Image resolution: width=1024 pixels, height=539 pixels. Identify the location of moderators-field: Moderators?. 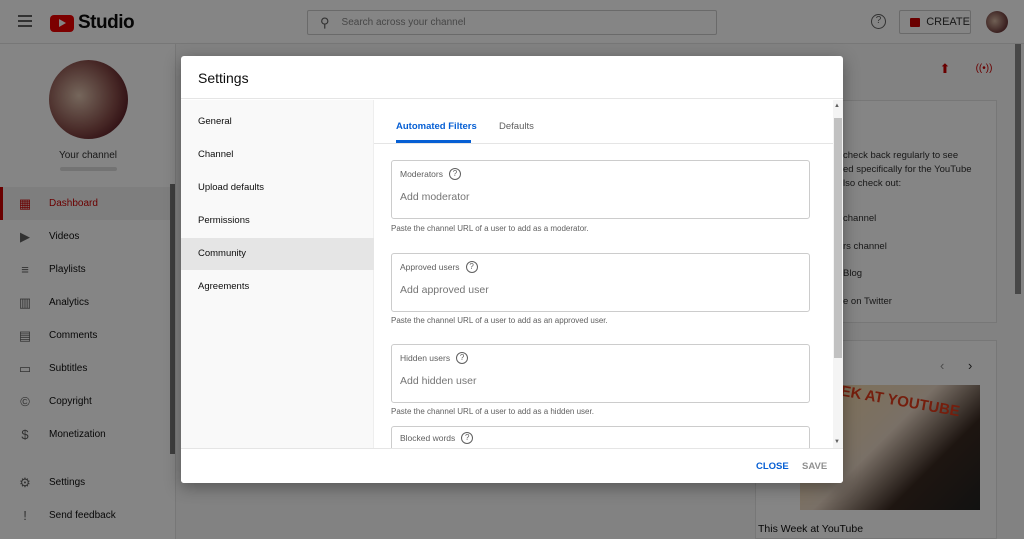
(600, 189).